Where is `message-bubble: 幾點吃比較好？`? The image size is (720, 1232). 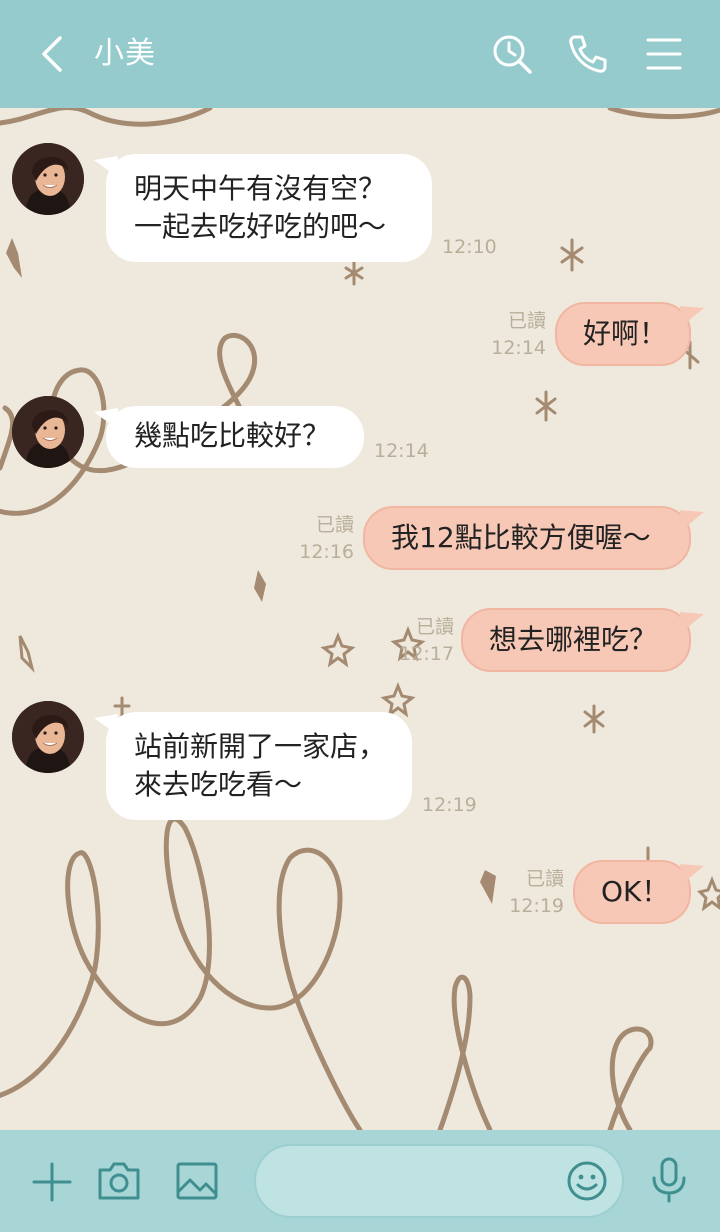 message-bubble: 幾點吃比較好？ is located at coordinates (235, 437).